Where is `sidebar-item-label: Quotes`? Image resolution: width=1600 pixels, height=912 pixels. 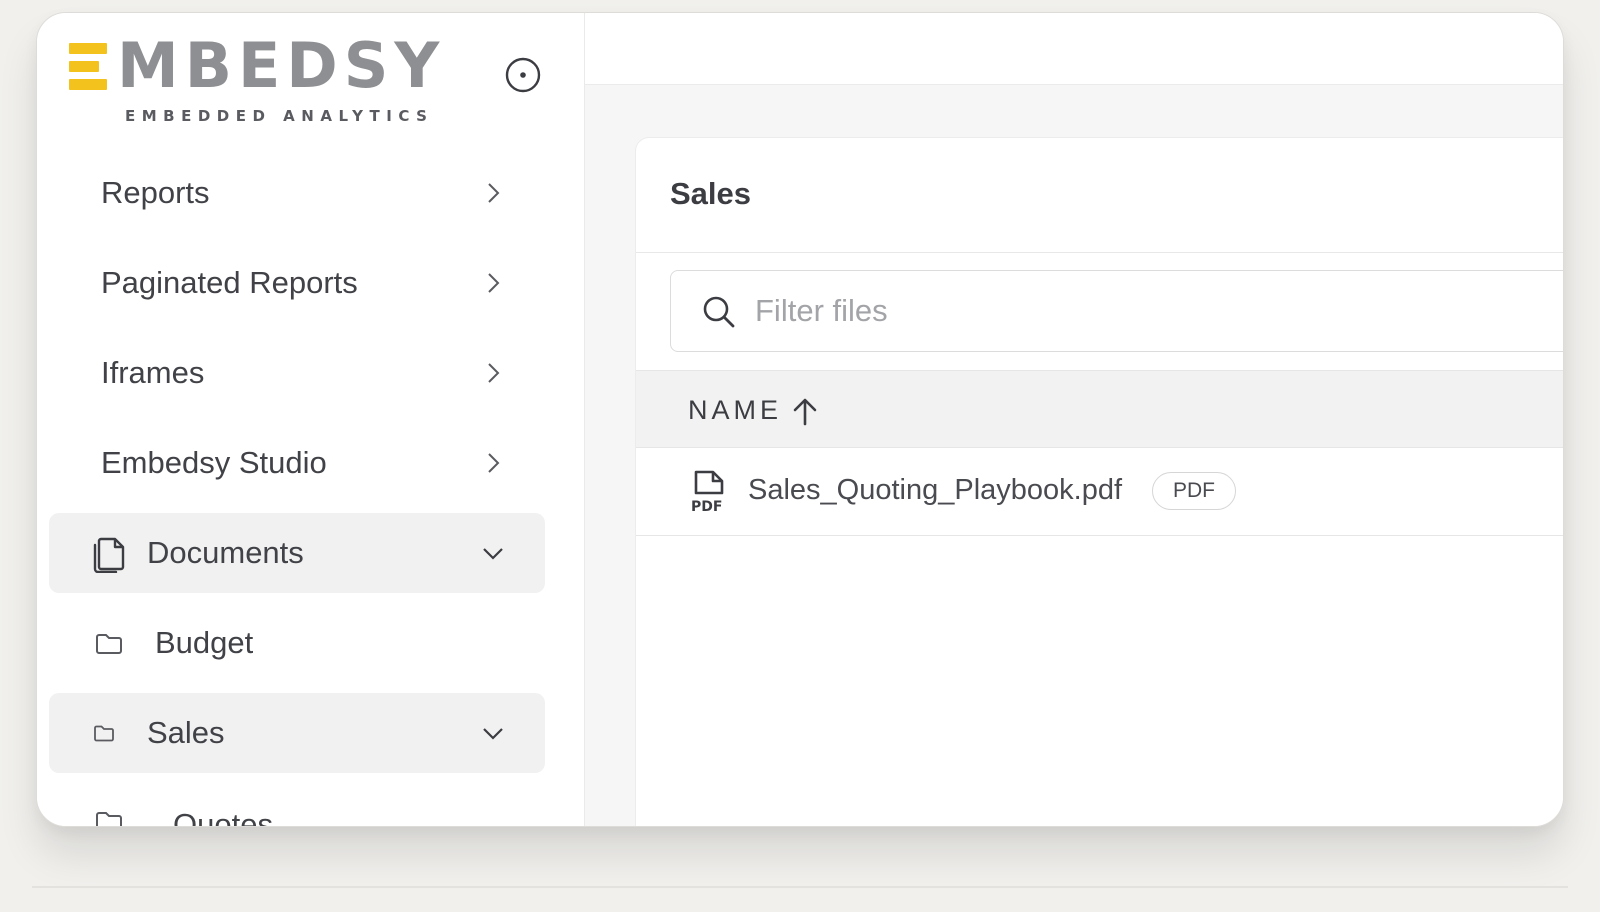 sidebar-item-label: Quotes is located at coordinates (223, 817).